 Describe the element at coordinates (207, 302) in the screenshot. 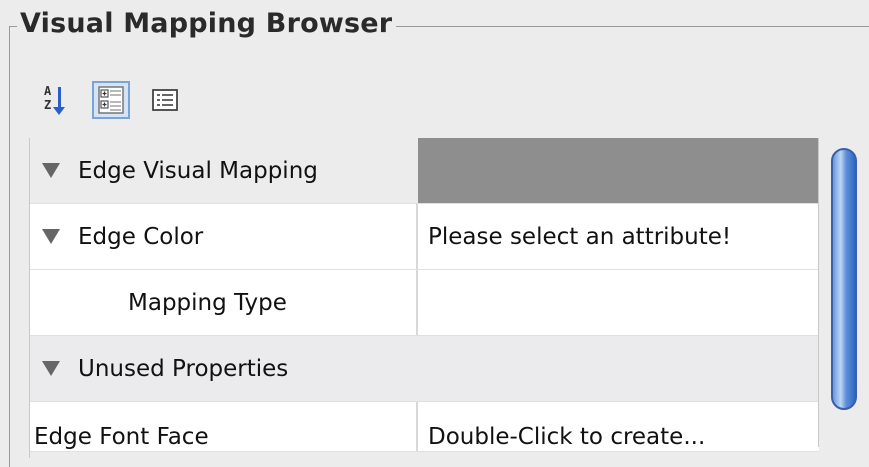

I see `row-label: Mapping Type` at that location.